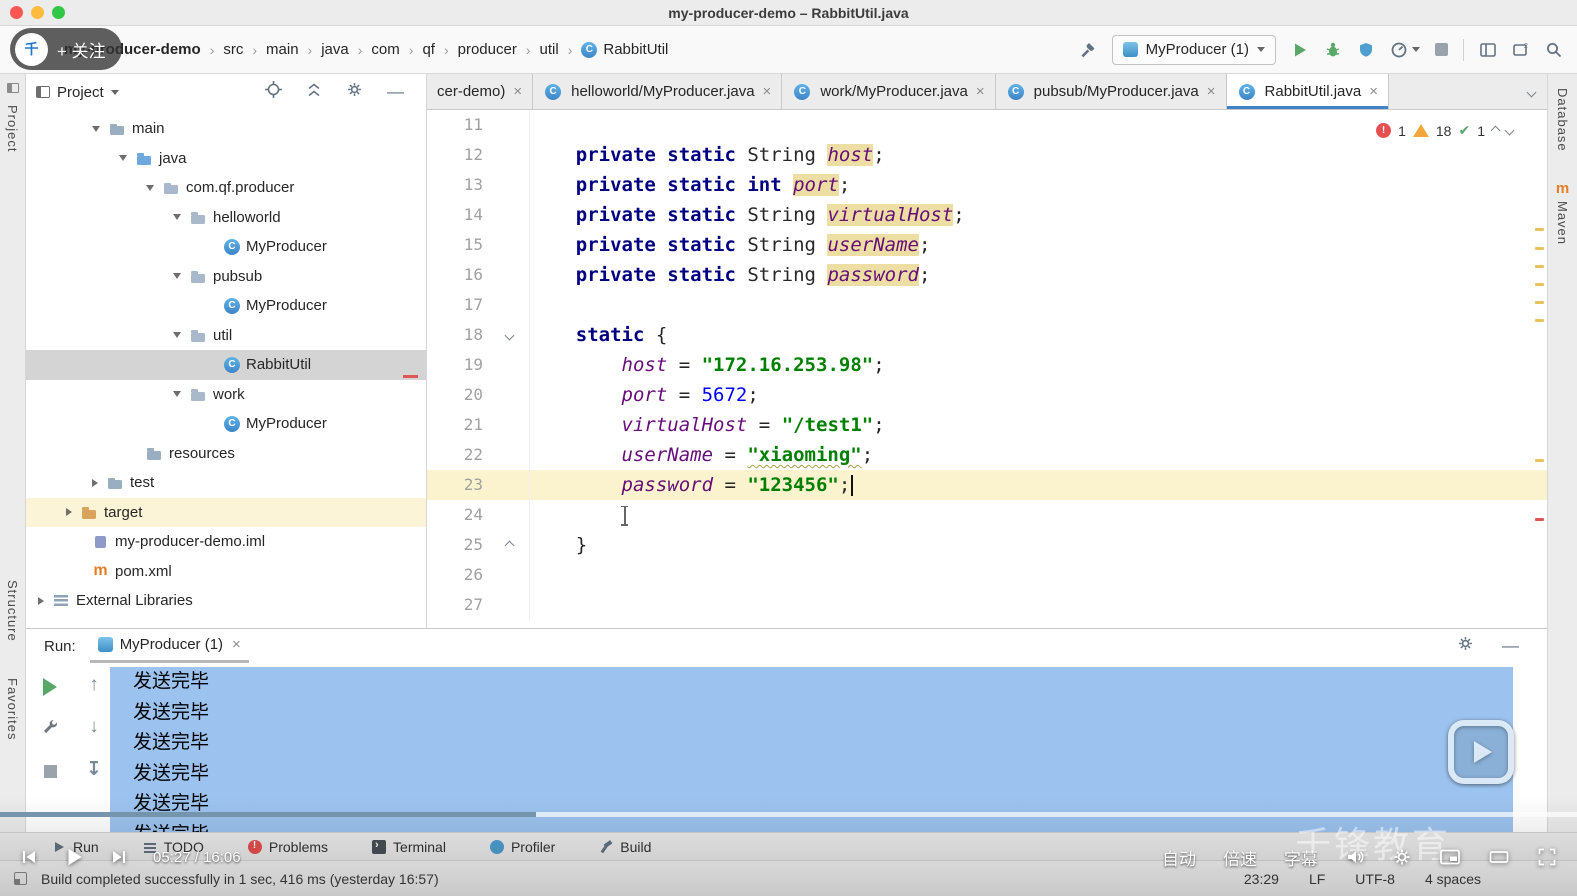 This screenshot has height=896, width=1577. I want to click on stripe-database-label: Database, so click(1562, 120).